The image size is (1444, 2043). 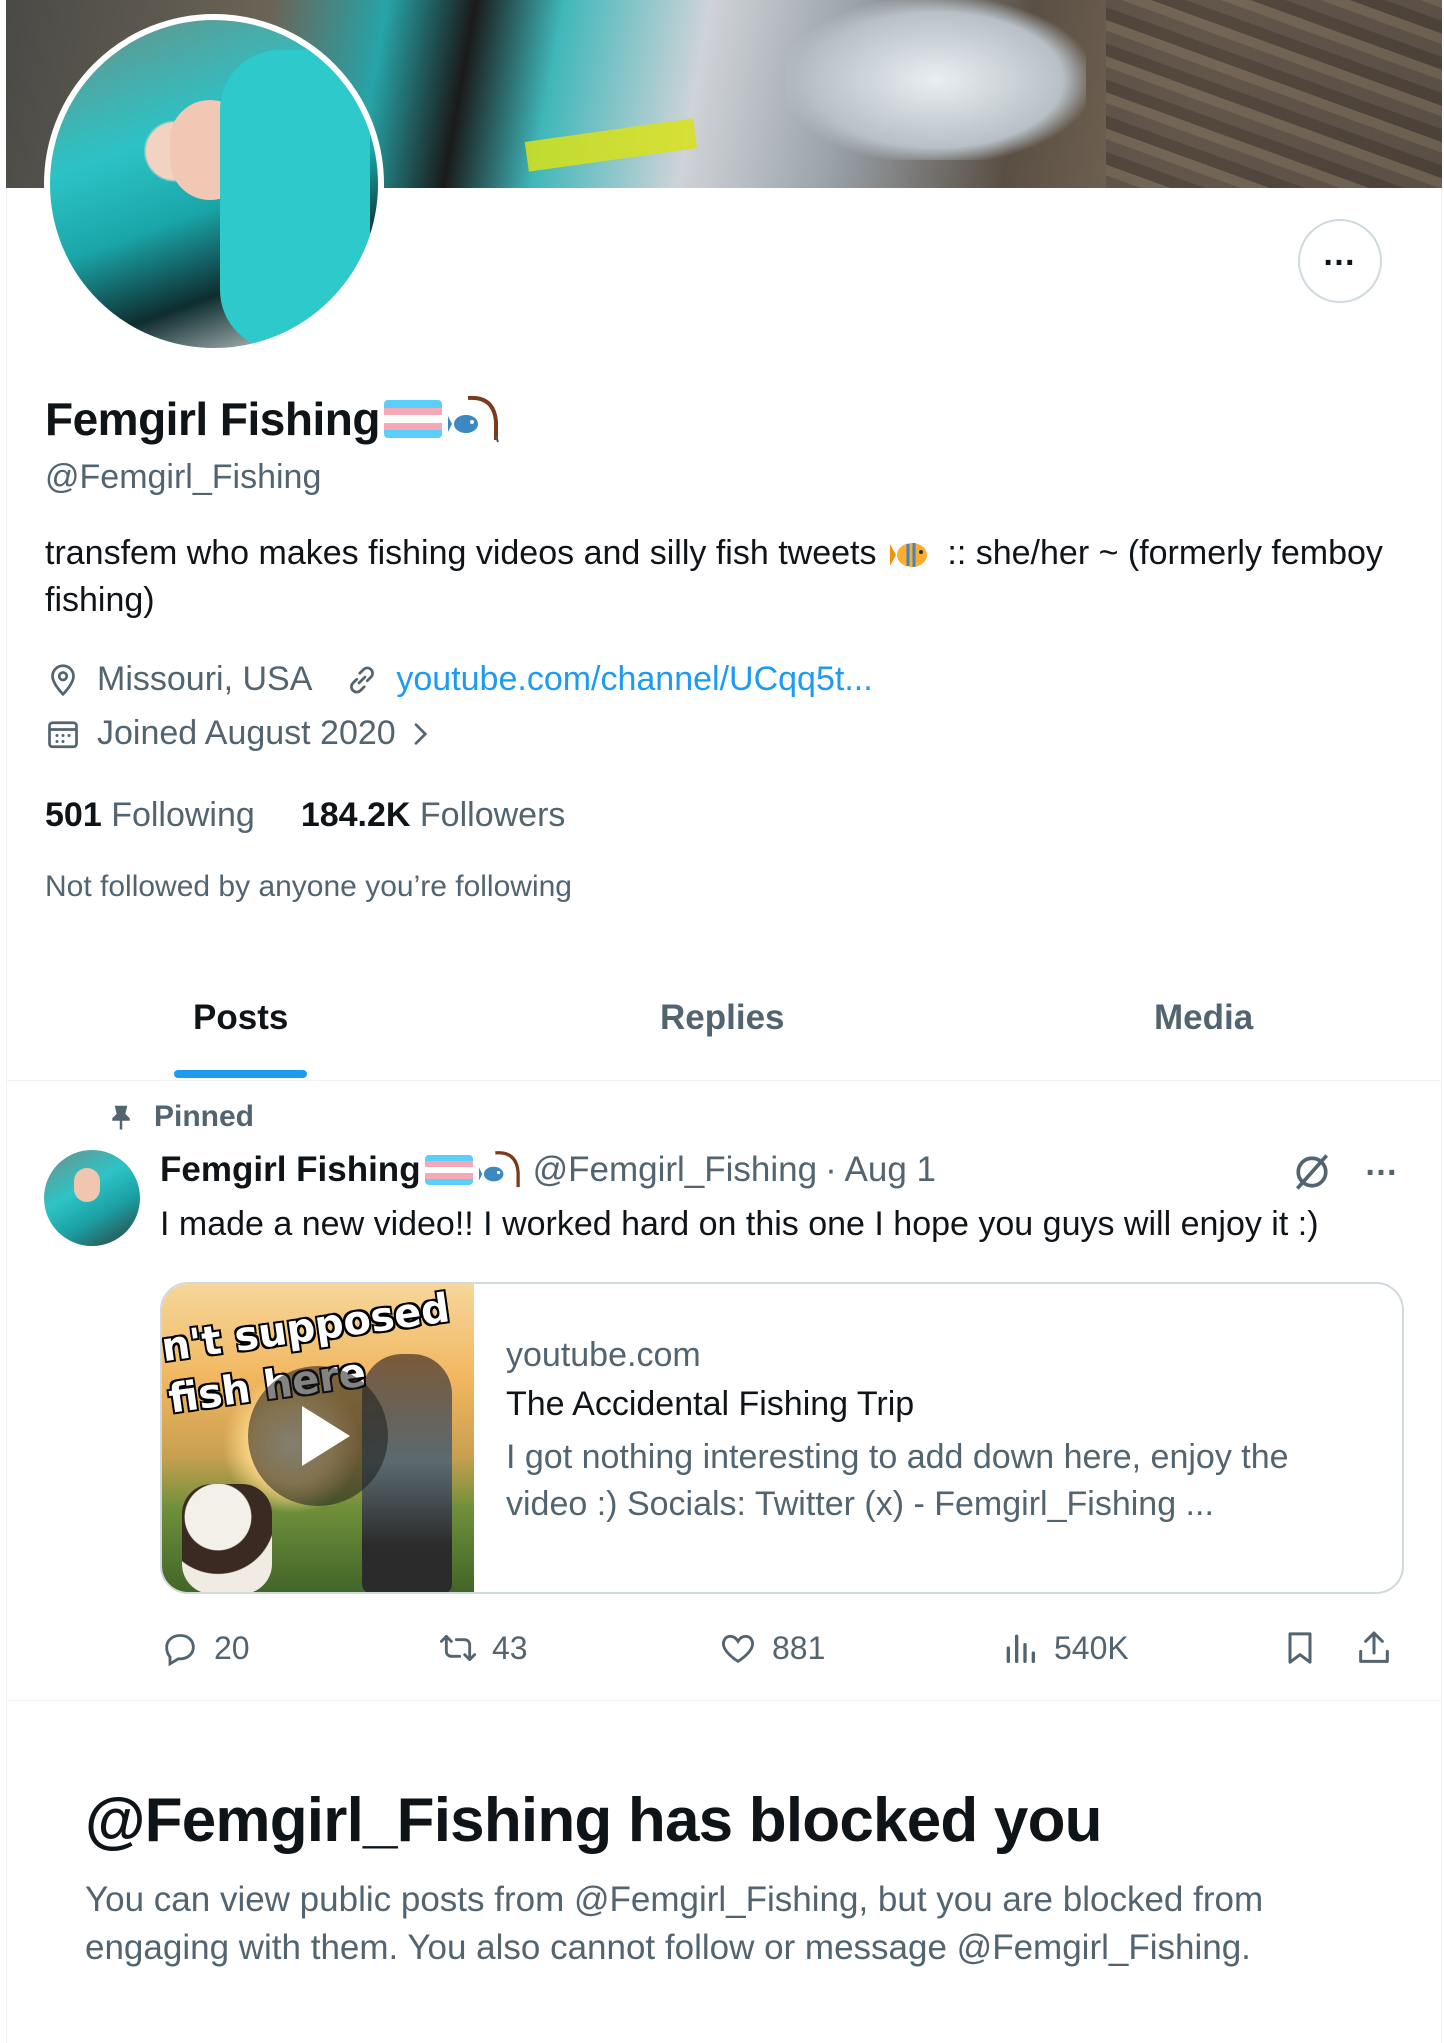 What do you see at coordinates (180, 1650) in the screenshot?
I see `reply-icon` at bounding box center [180, 1650].